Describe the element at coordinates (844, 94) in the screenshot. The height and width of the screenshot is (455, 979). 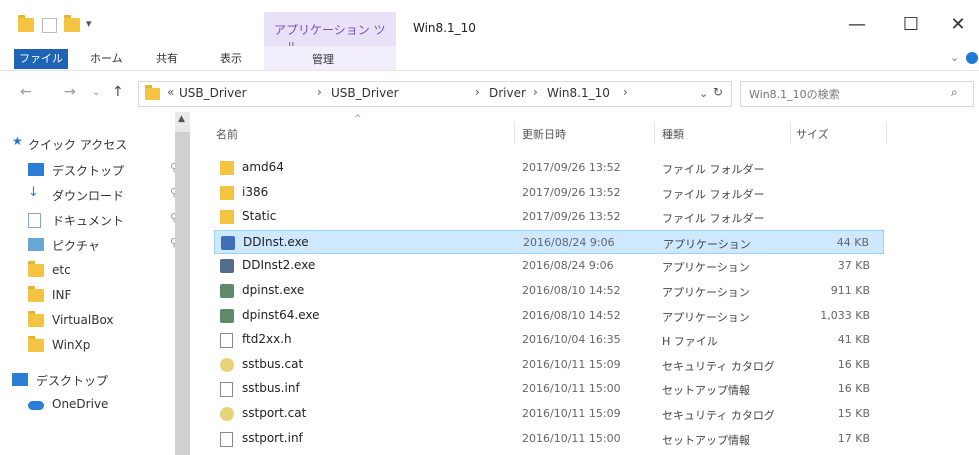
I see `search-input` at that location.